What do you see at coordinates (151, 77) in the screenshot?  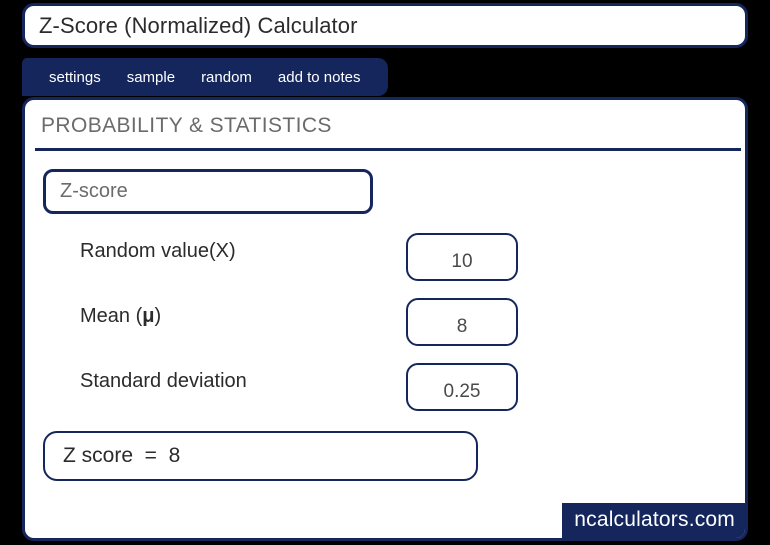 I see `tab-sample: sample` at bounding box center [151, 77].